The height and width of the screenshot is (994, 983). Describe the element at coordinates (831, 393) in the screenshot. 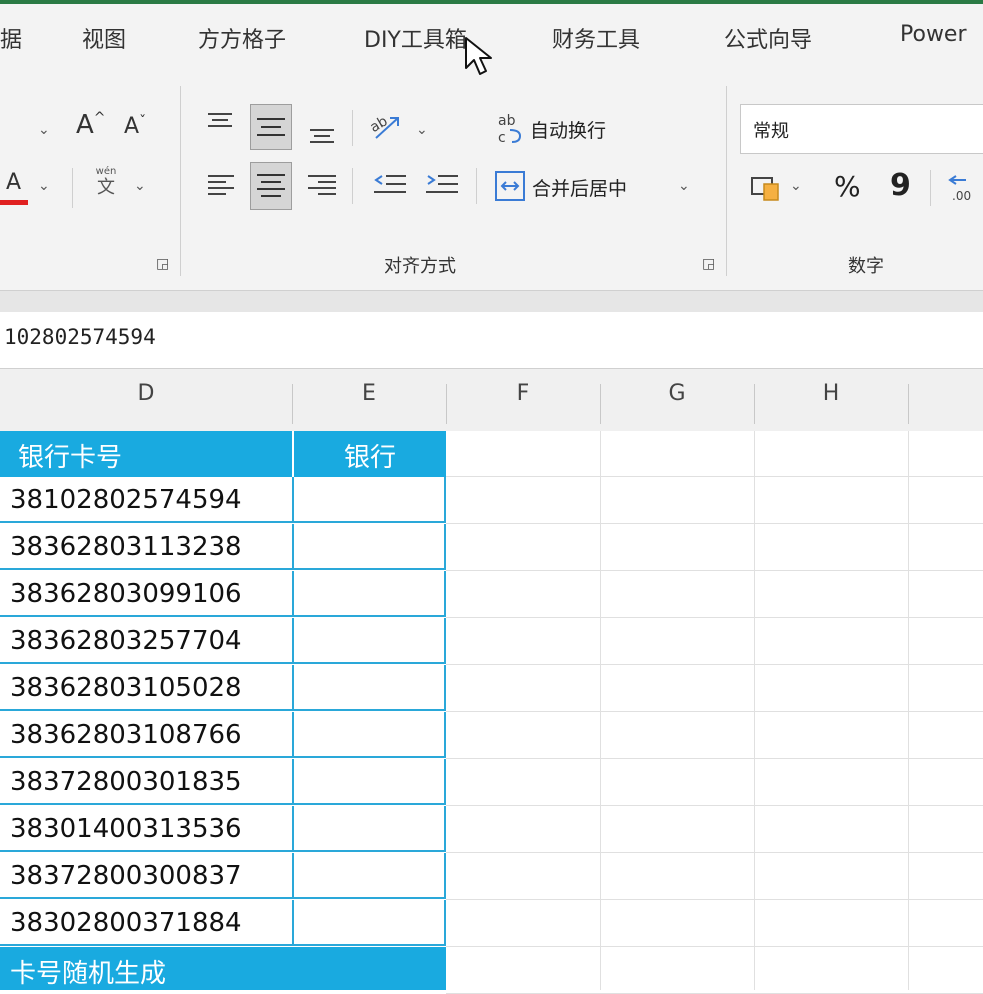

I see `column-header-h: H` at that location.